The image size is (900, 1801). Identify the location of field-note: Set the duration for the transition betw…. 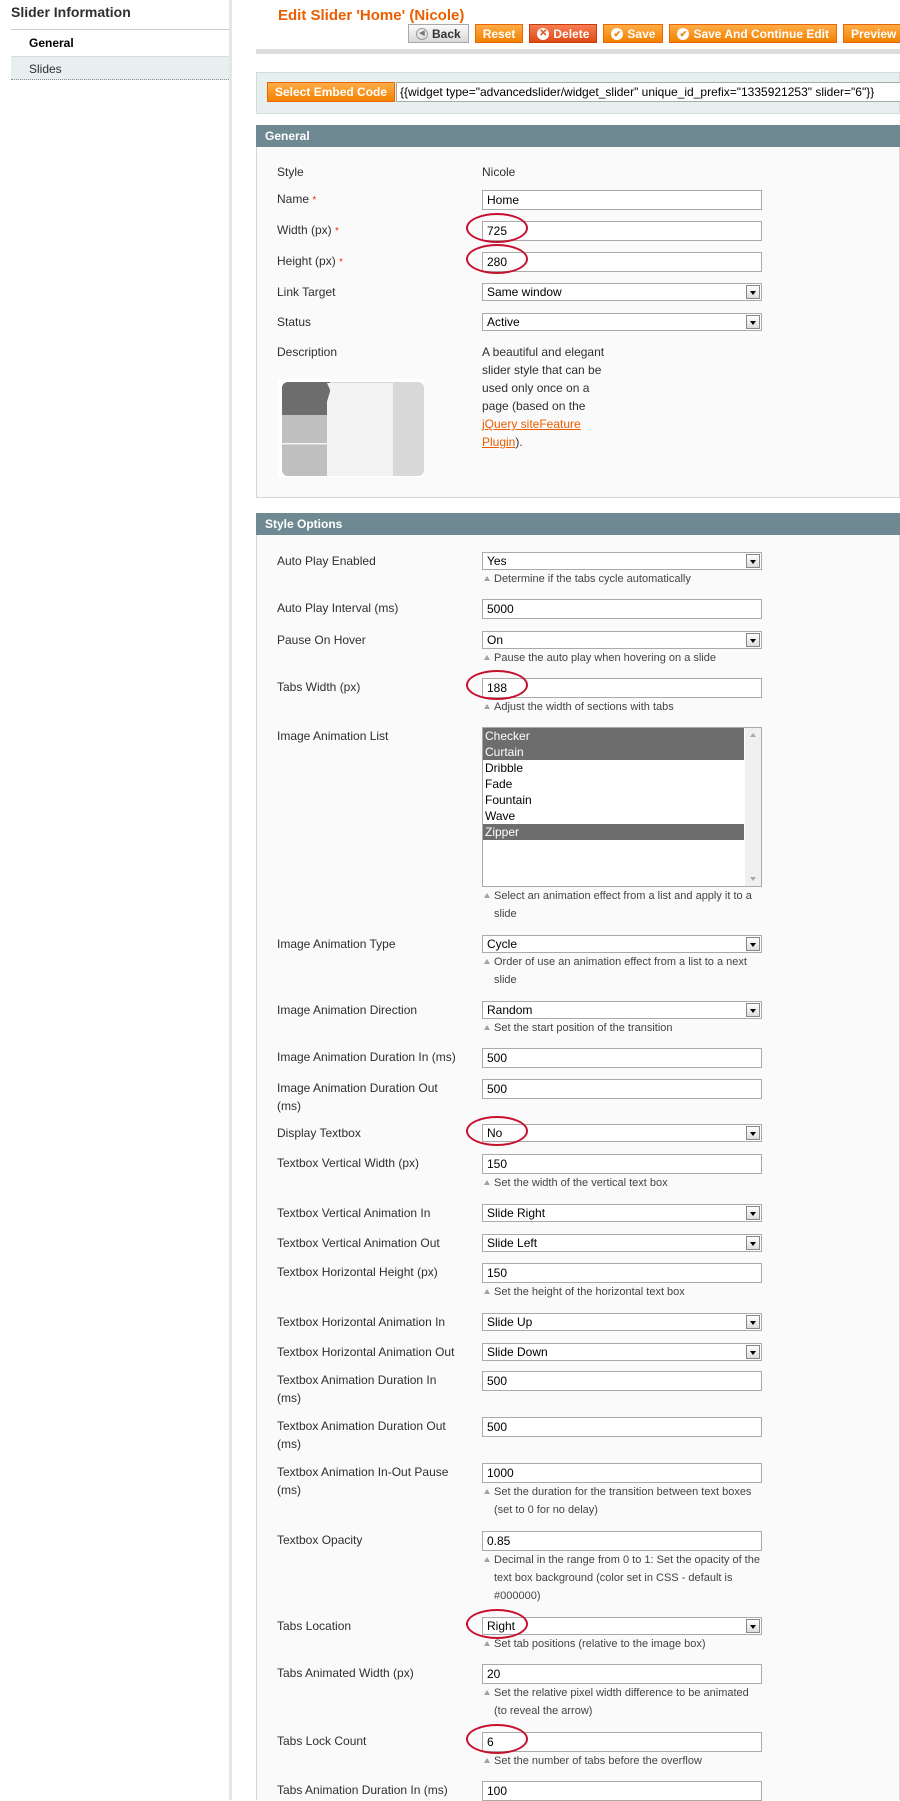
(622, 1501).